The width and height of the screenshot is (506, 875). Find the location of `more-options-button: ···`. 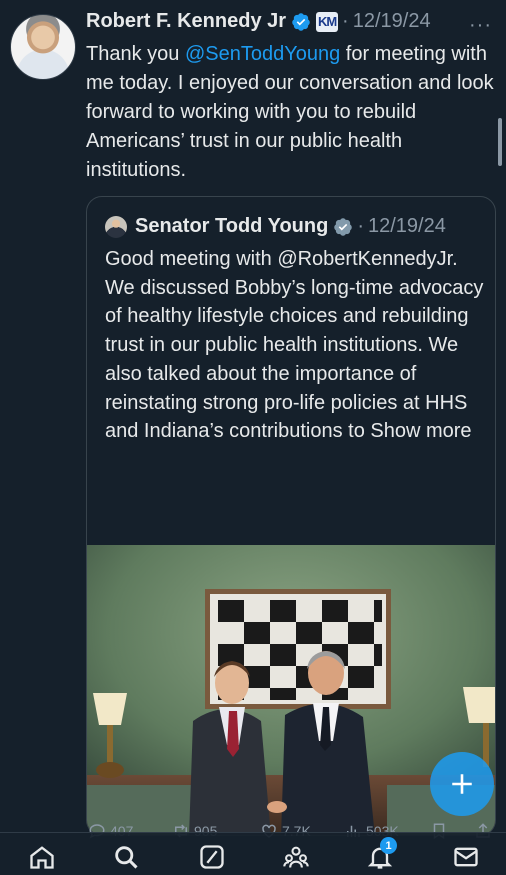

more-options-button: ··· is located at coordinates (480, 25).